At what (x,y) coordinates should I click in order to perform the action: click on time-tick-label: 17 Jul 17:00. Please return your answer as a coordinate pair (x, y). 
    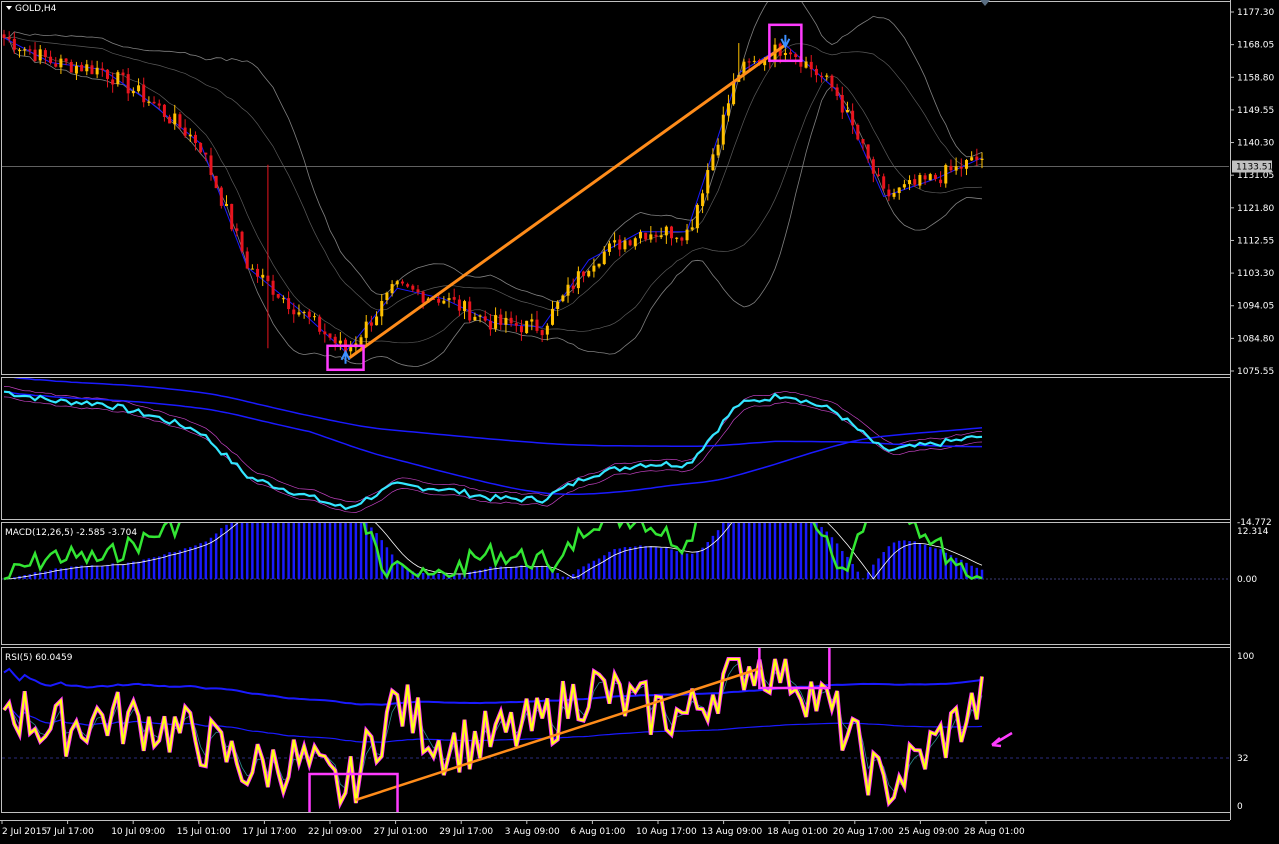
    Looking at the image, I should click on (269, 832).